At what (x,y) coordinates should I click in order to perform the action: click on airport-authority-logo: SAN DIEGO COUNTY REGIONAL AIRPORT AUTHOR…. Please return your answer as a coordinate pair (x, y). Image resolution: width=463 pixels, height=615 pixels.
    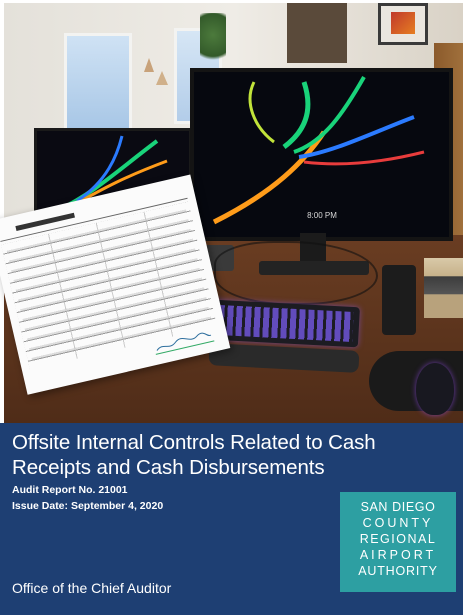
    Looking at the image, I should click on (398, 542).